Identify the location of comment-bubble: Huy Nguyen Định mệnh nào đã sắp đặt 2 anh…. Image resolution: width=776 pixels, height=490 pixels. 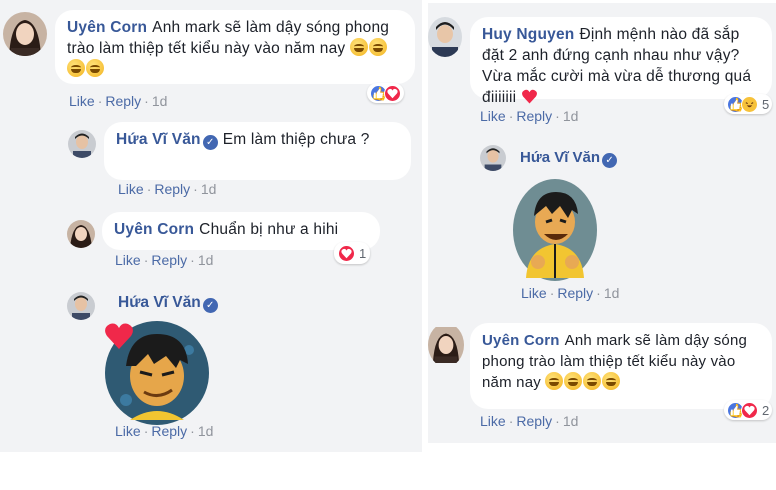
(621, 61).